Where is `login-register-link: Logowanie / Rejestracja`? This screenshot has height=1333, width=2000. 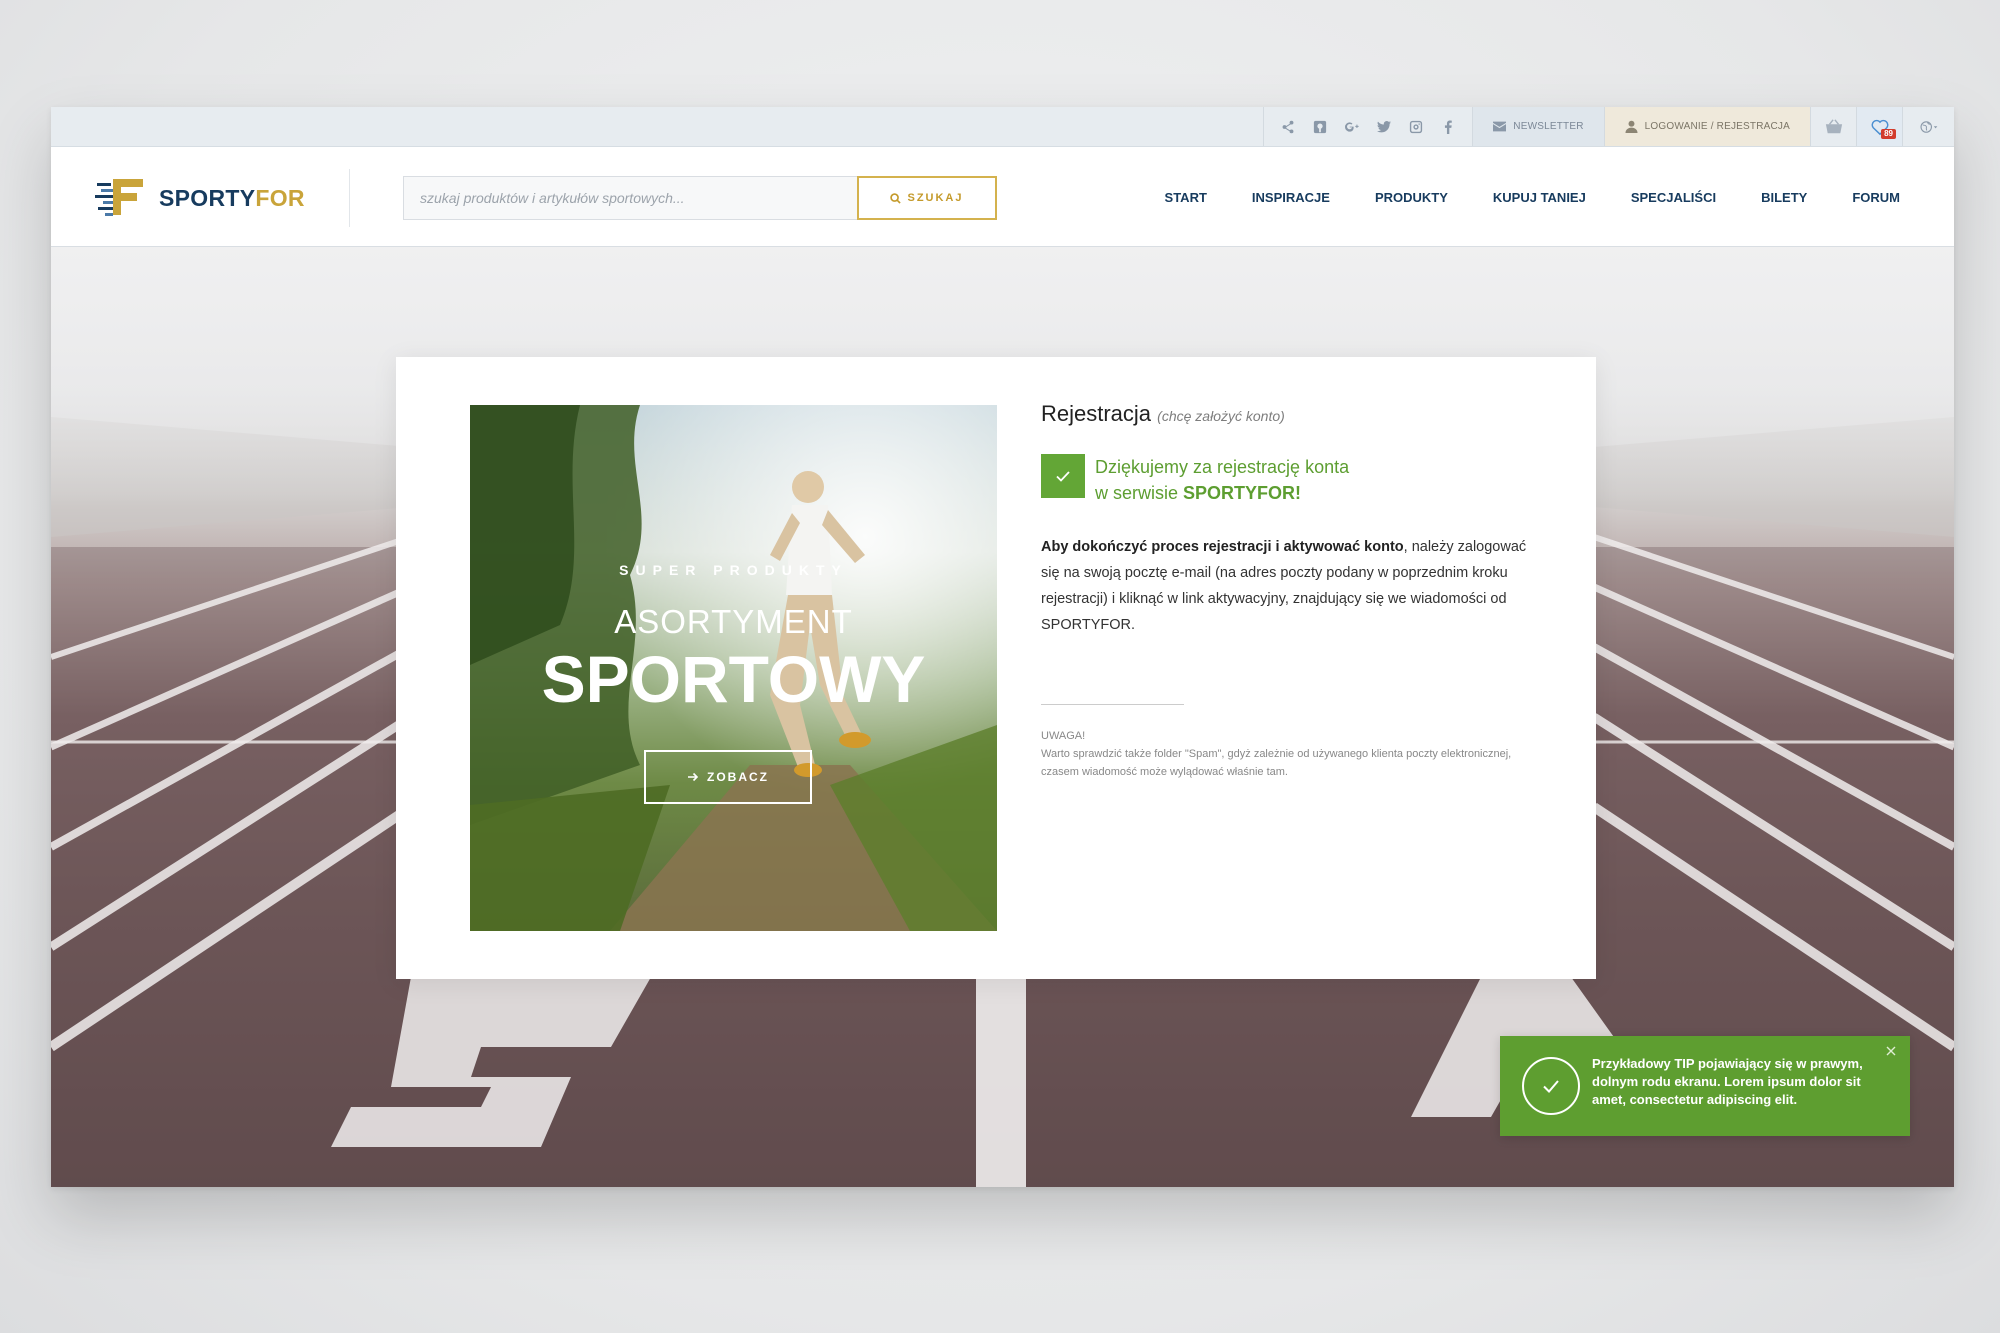 login-register-link: Logowanie / Rejestracja is located at coordinates (1706, 126).